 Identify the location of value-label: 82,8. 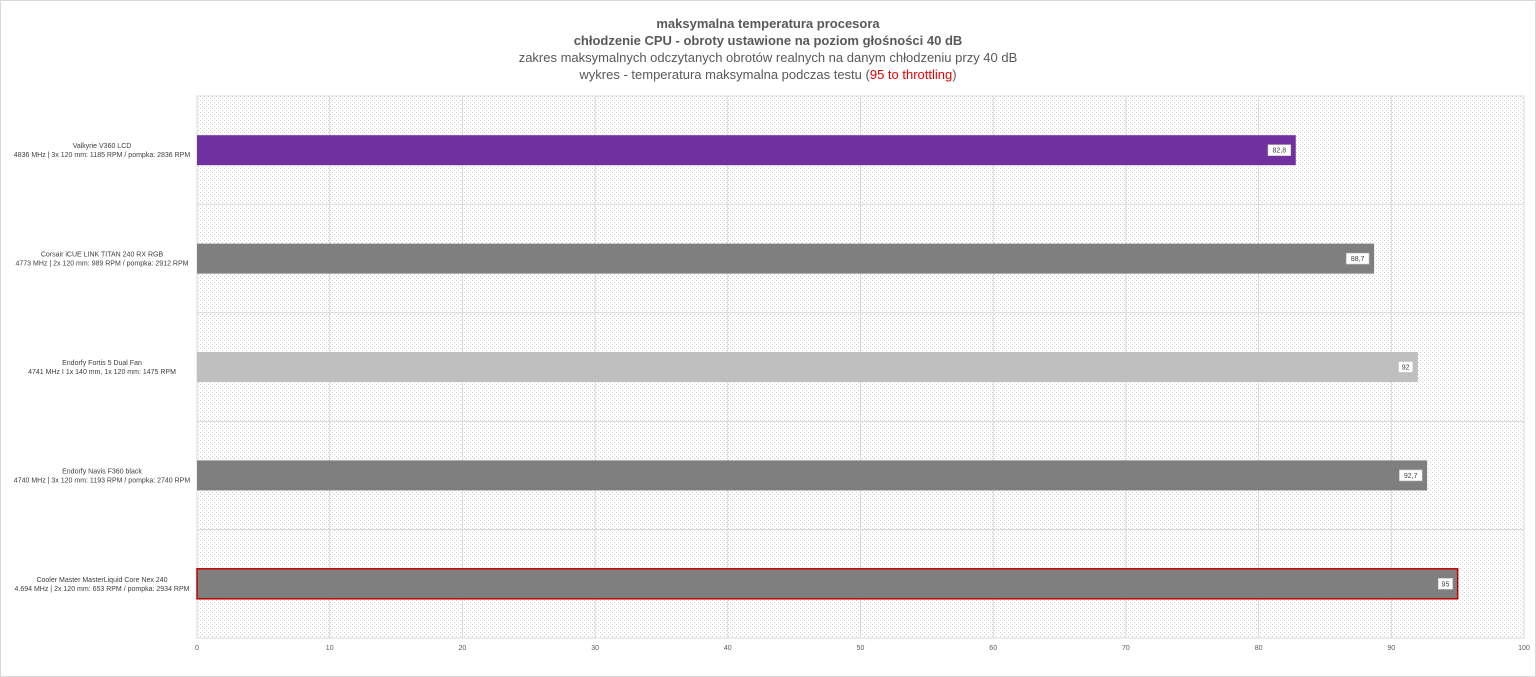
(1280, 151).